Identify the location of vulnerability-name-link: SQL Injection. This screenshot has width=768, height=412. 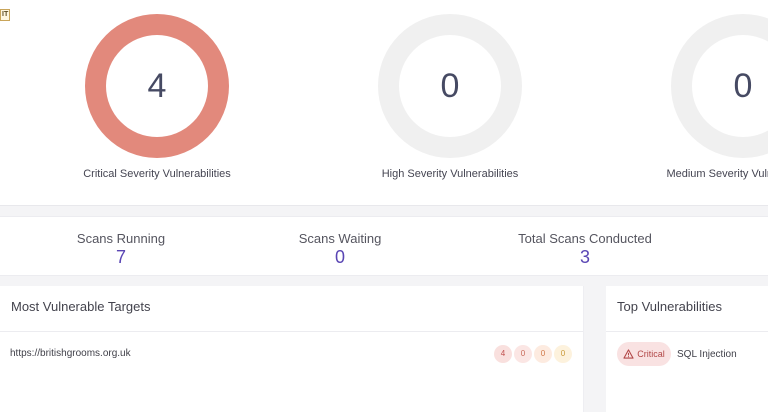
(707, 354).